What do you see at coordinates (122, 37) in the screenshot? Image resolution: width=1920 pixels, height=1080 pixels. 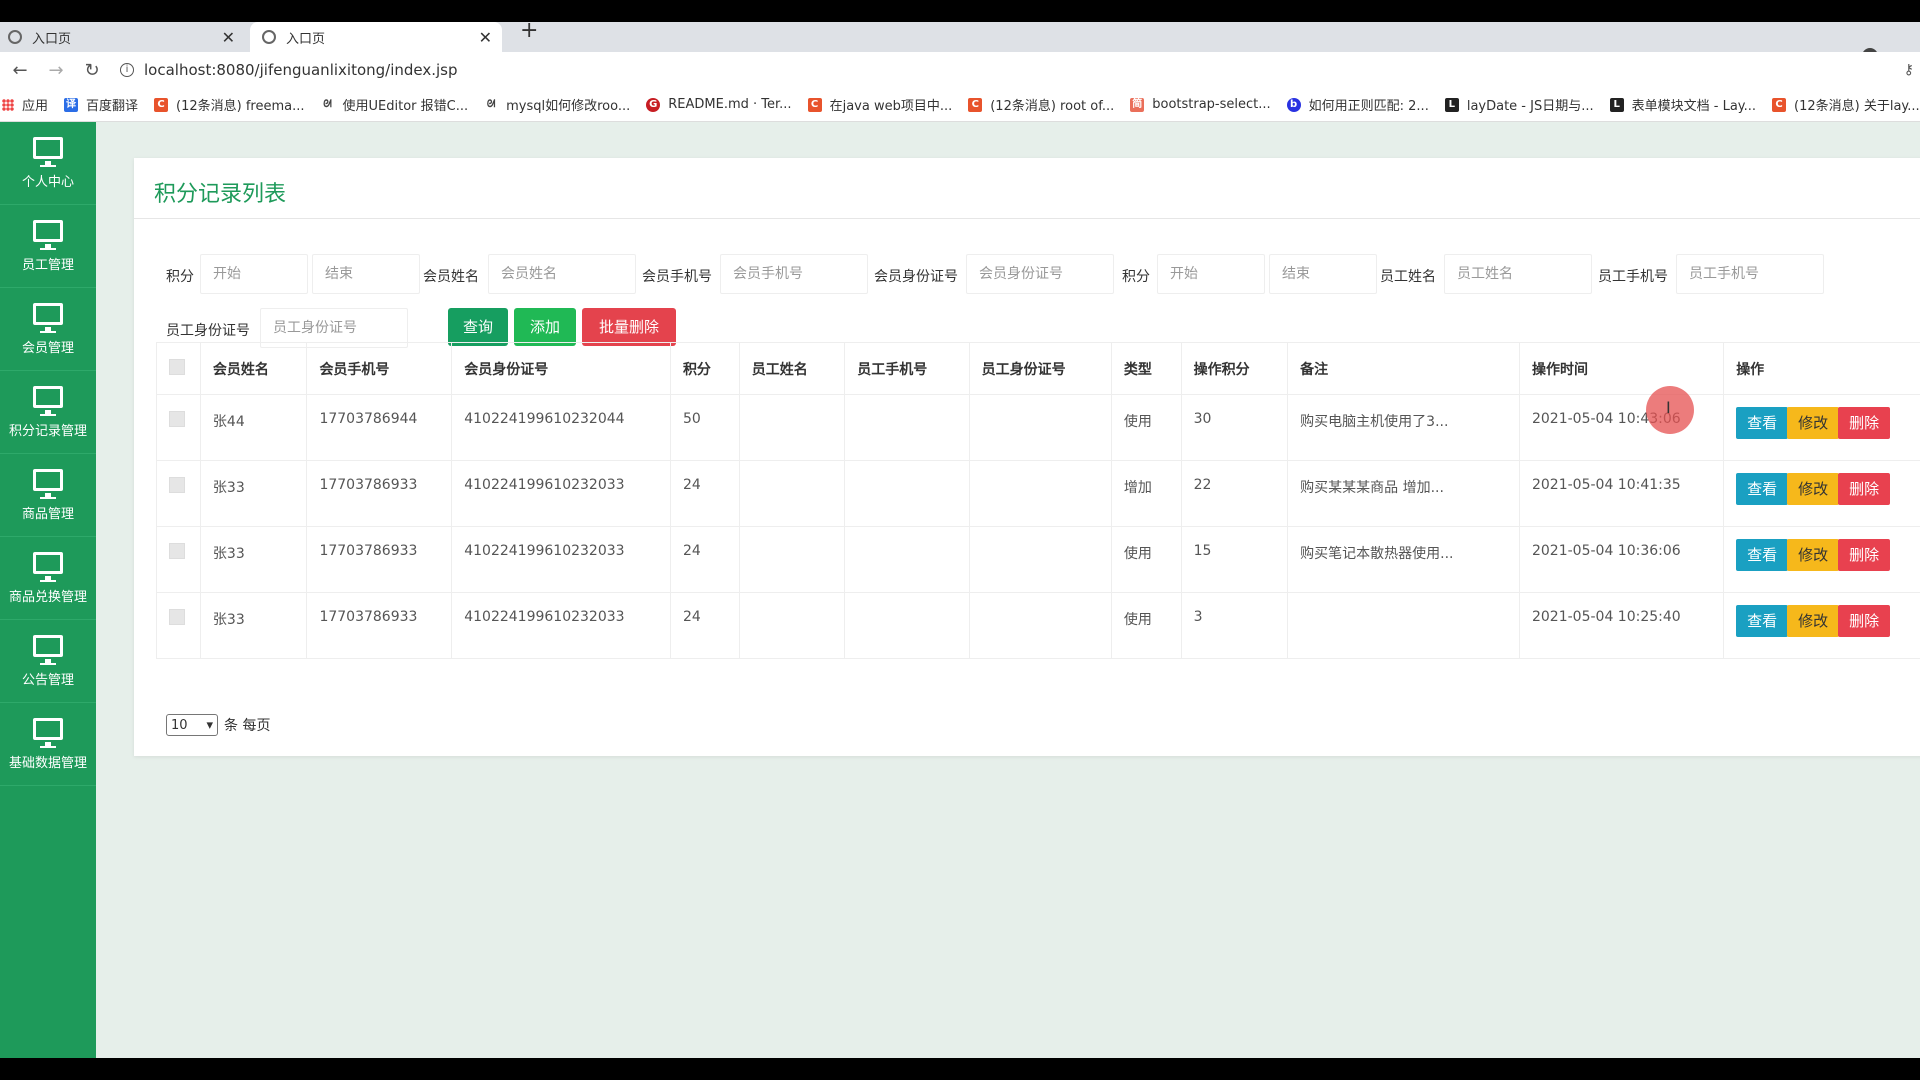 I see `browser-tab-1: 入口页 ✕` at bounding box center [122, 37].